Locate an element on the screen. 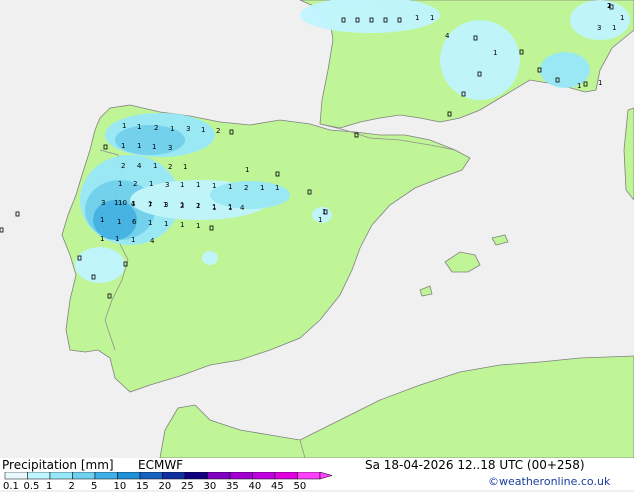  legend-arrow is located at coordinates (326, 476).